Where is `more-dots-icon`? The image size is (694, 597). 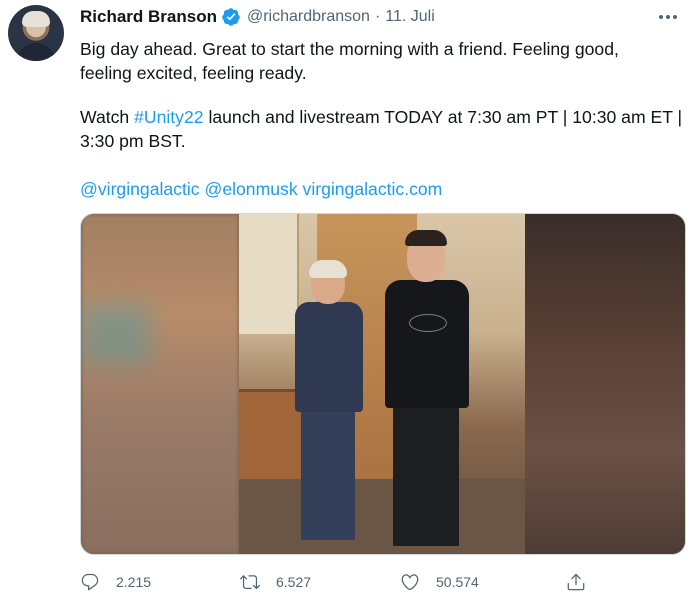 more-dots-icon is located at coordinates (668, 17).